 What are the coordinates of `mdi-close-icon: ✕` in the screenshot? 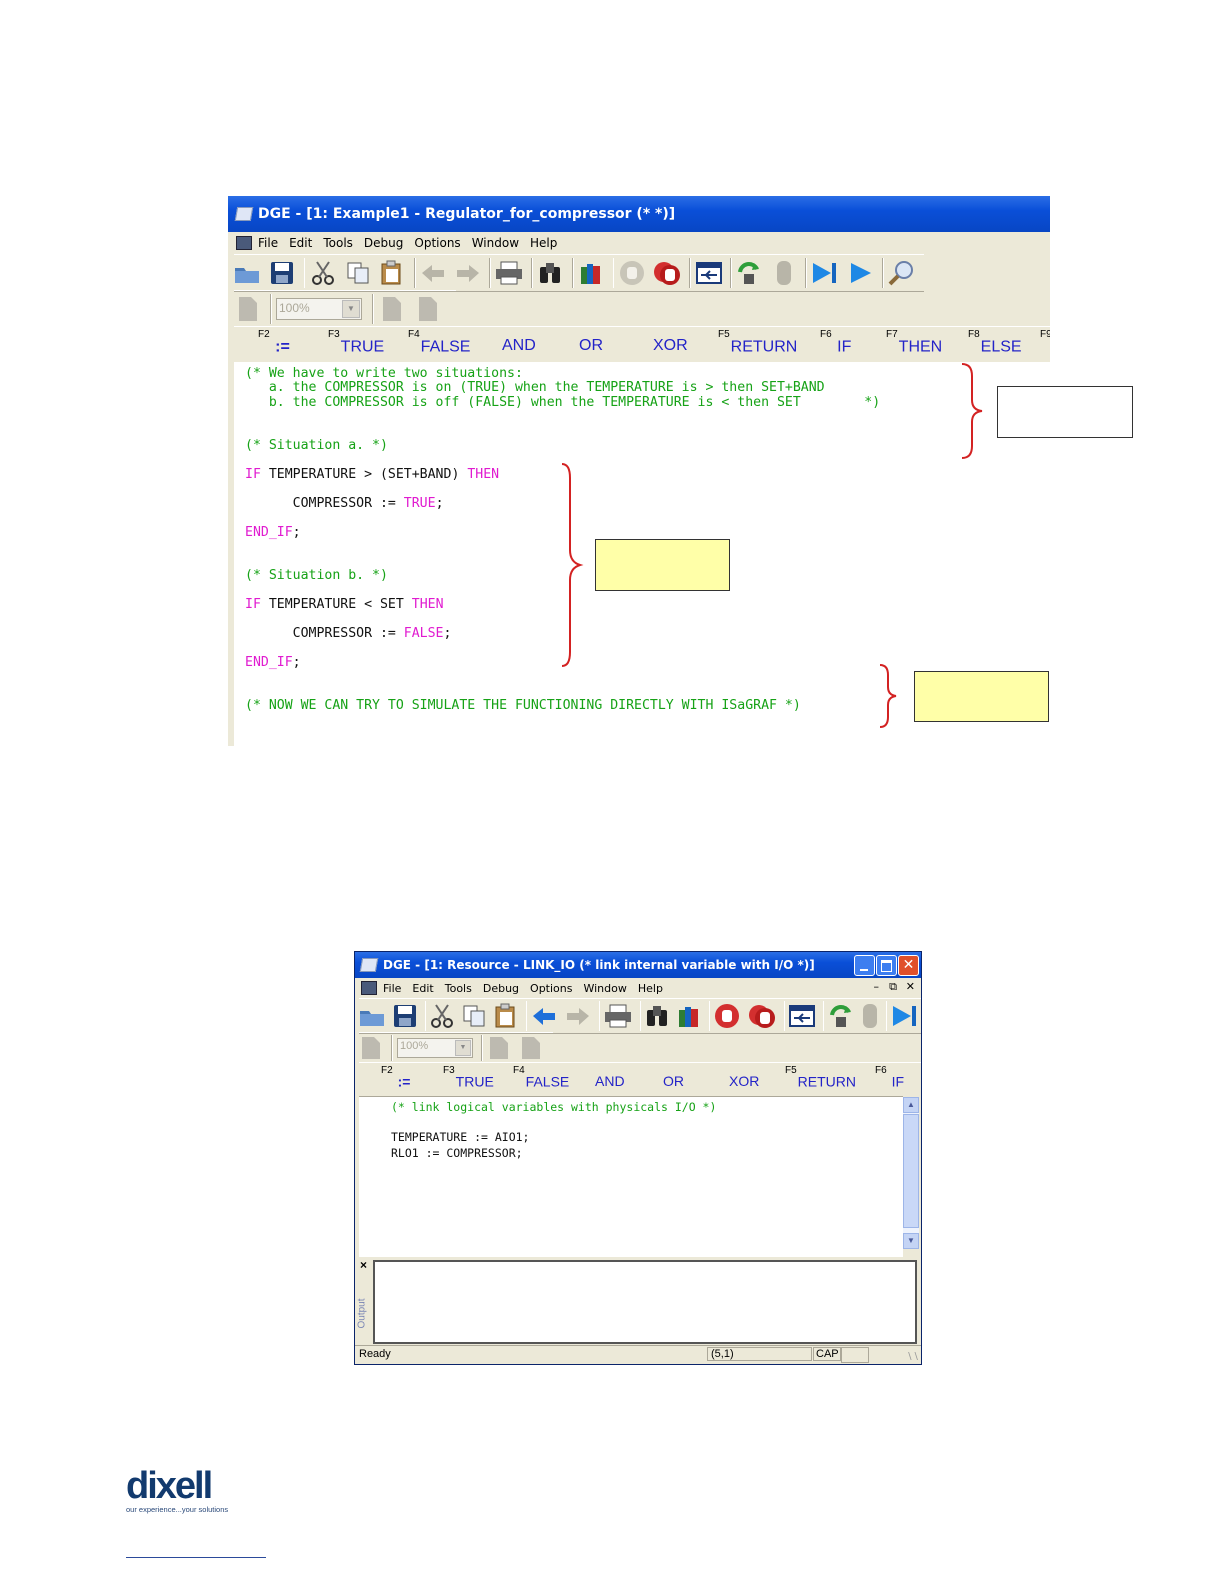 It's located at (910, 986).